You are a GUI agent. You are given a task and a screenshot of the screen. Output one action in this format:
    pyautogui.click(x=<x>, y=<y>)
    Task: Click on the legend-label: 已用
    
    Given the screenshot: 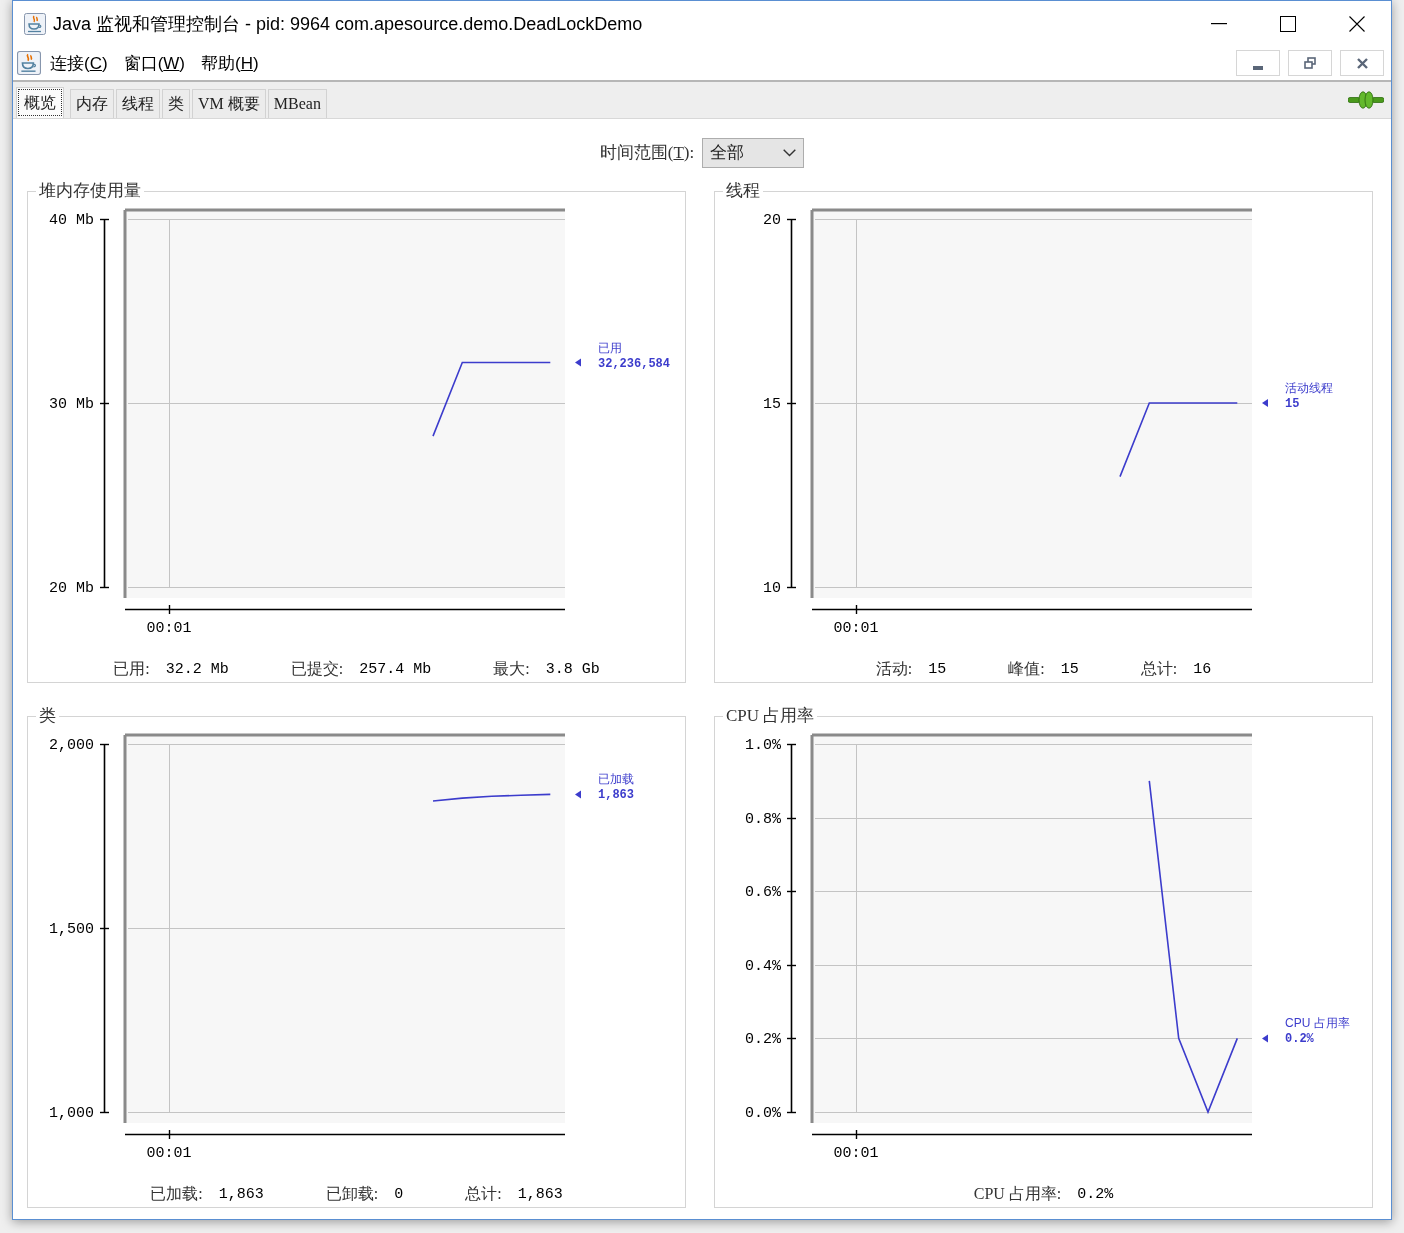 What is the action you would take?
    pyautogui.click(x=610, y=347)
    